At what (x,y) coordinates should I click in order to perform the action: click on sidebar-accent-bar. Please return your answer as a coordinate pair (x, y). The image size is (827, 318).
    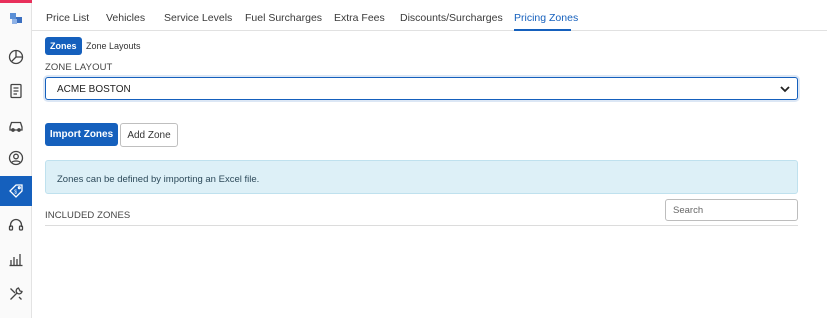
    Looking at the image, I should click on (16, 1).